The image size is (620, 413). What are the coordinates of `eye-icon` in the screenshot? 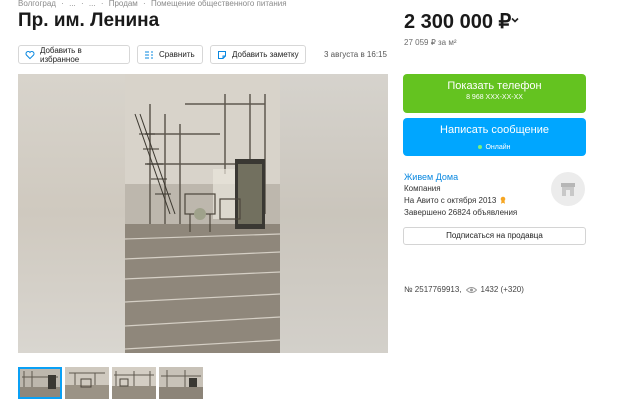 It's located at (471, 289).